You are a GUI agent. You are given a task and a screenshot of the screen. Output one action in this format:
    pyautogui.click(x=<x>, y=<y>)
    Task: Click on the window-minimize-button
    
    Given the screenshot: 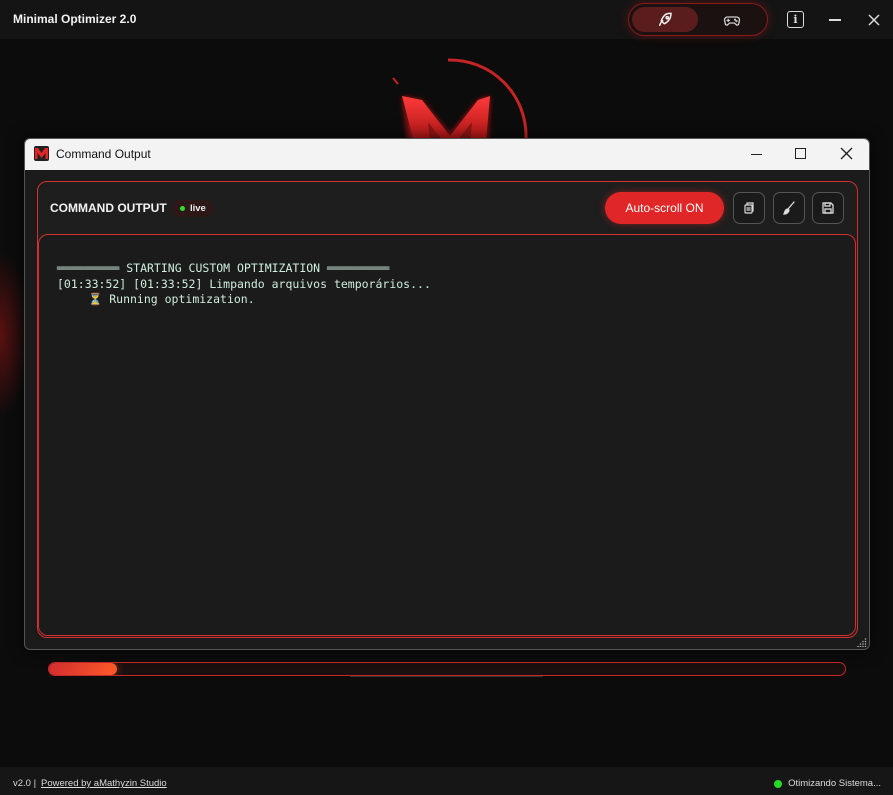 What is the action you would take?
    pyautogui.click(x=756, y=154)
    